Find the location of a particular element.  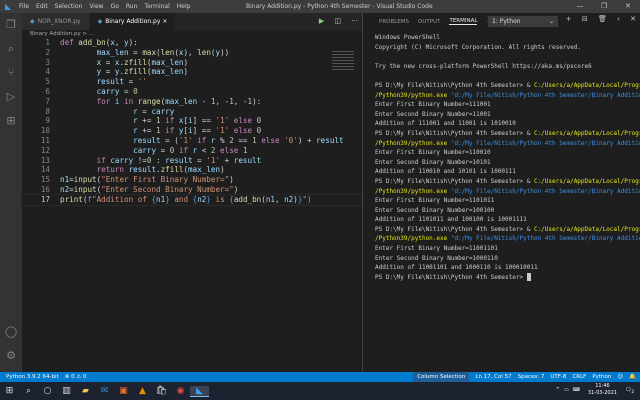

terminal-text: C:/Users/a/AppData/Local/Programs/Python is located at coordinates (586, 85).